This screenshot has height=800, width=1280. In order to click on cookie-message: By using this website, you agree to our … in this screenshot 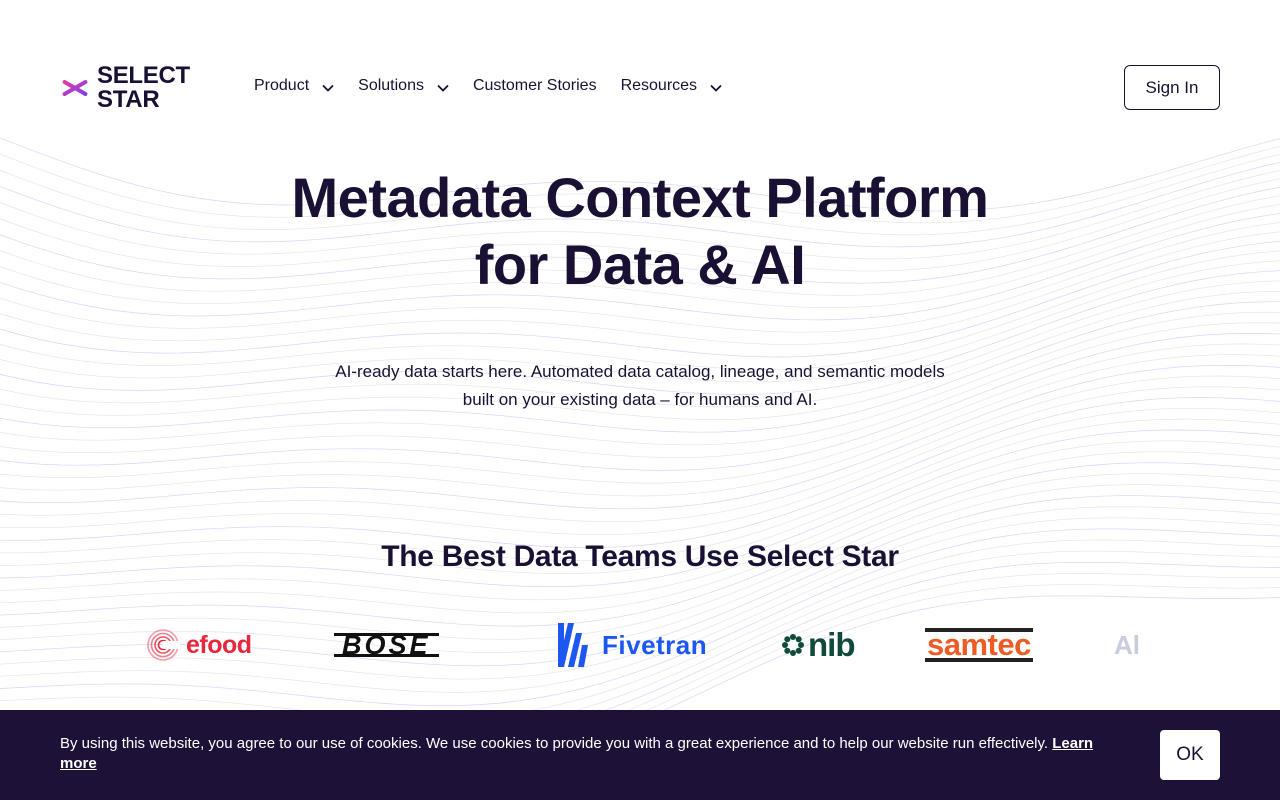, I will do `click(585, 754)`.